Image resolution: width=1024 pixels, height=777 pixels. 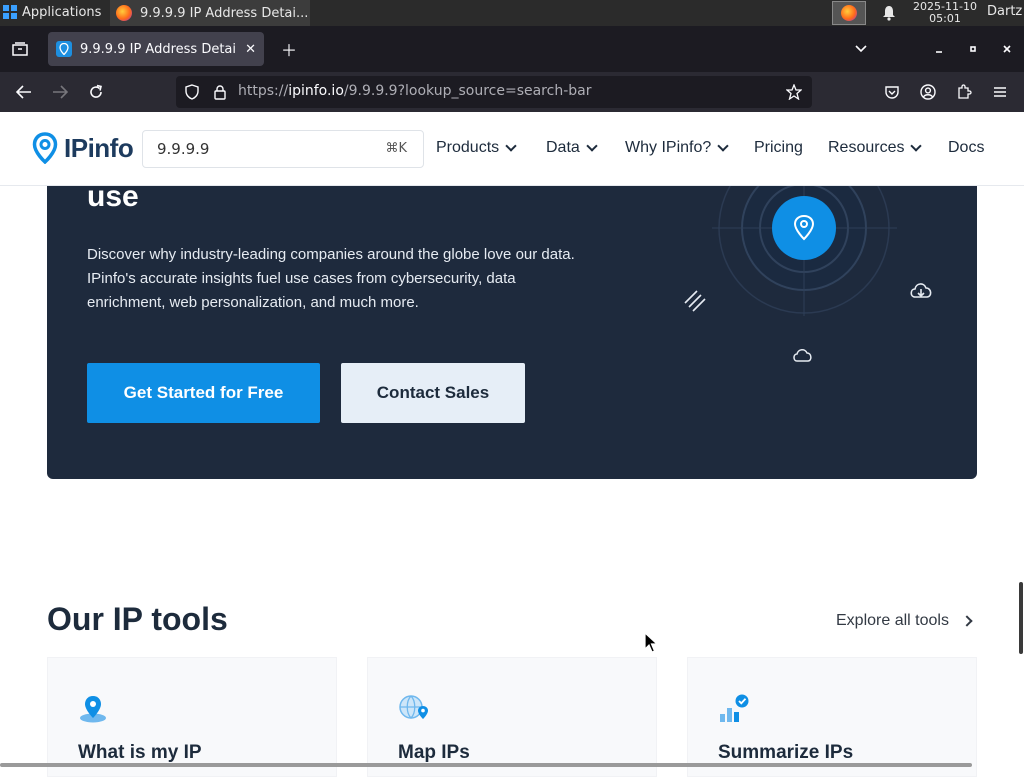 What do you see at coordinates (203, 393) in the screenshot?
I see `get-started-button: Get Started for Free` at bounding box center [203, 393].